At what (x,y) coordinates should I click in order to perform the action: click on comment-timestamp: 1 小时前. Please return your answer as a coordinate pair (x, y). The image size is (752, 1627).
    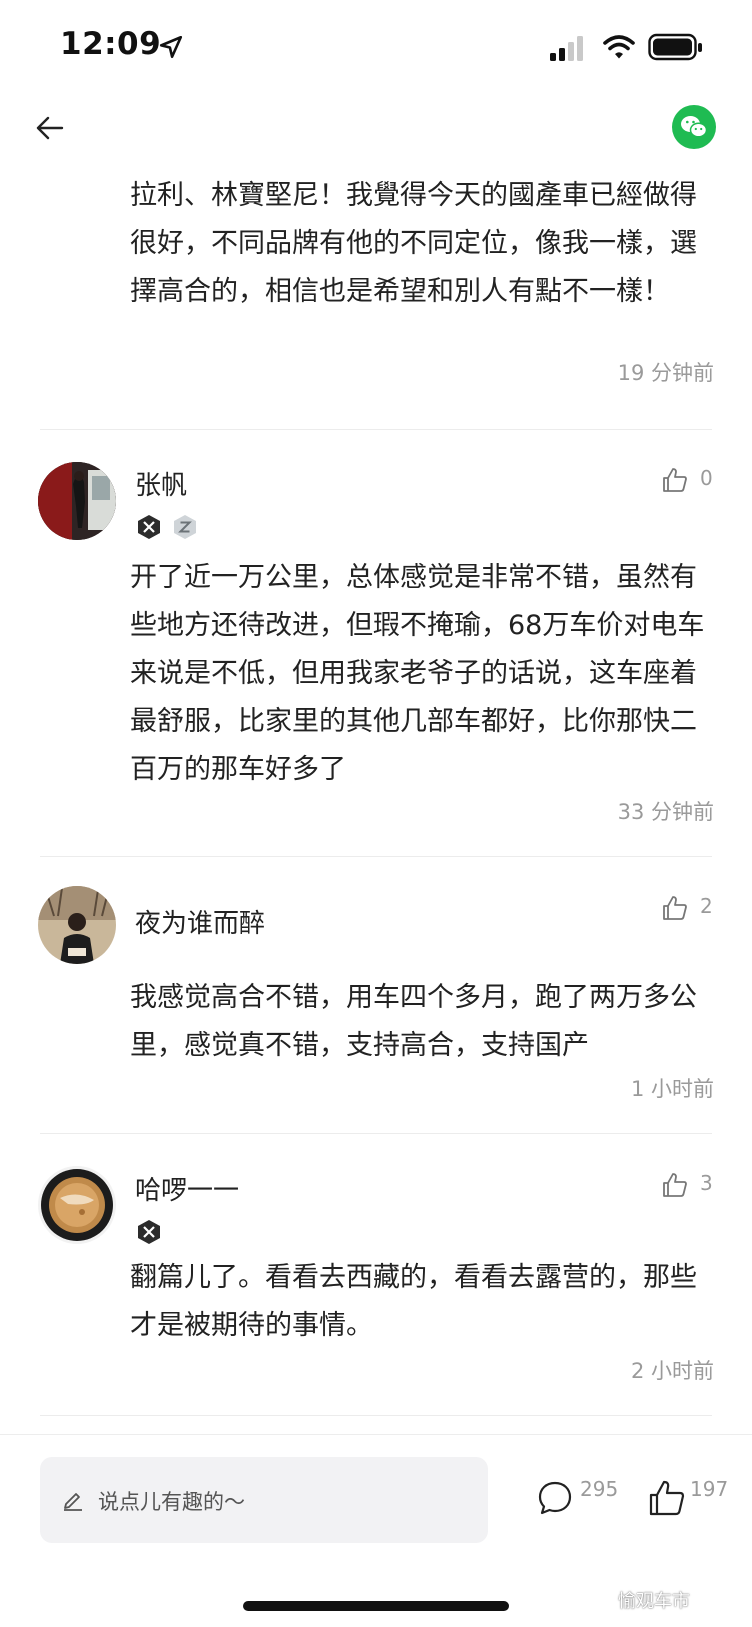
    Looking at the image, I should click on (672, 1089).